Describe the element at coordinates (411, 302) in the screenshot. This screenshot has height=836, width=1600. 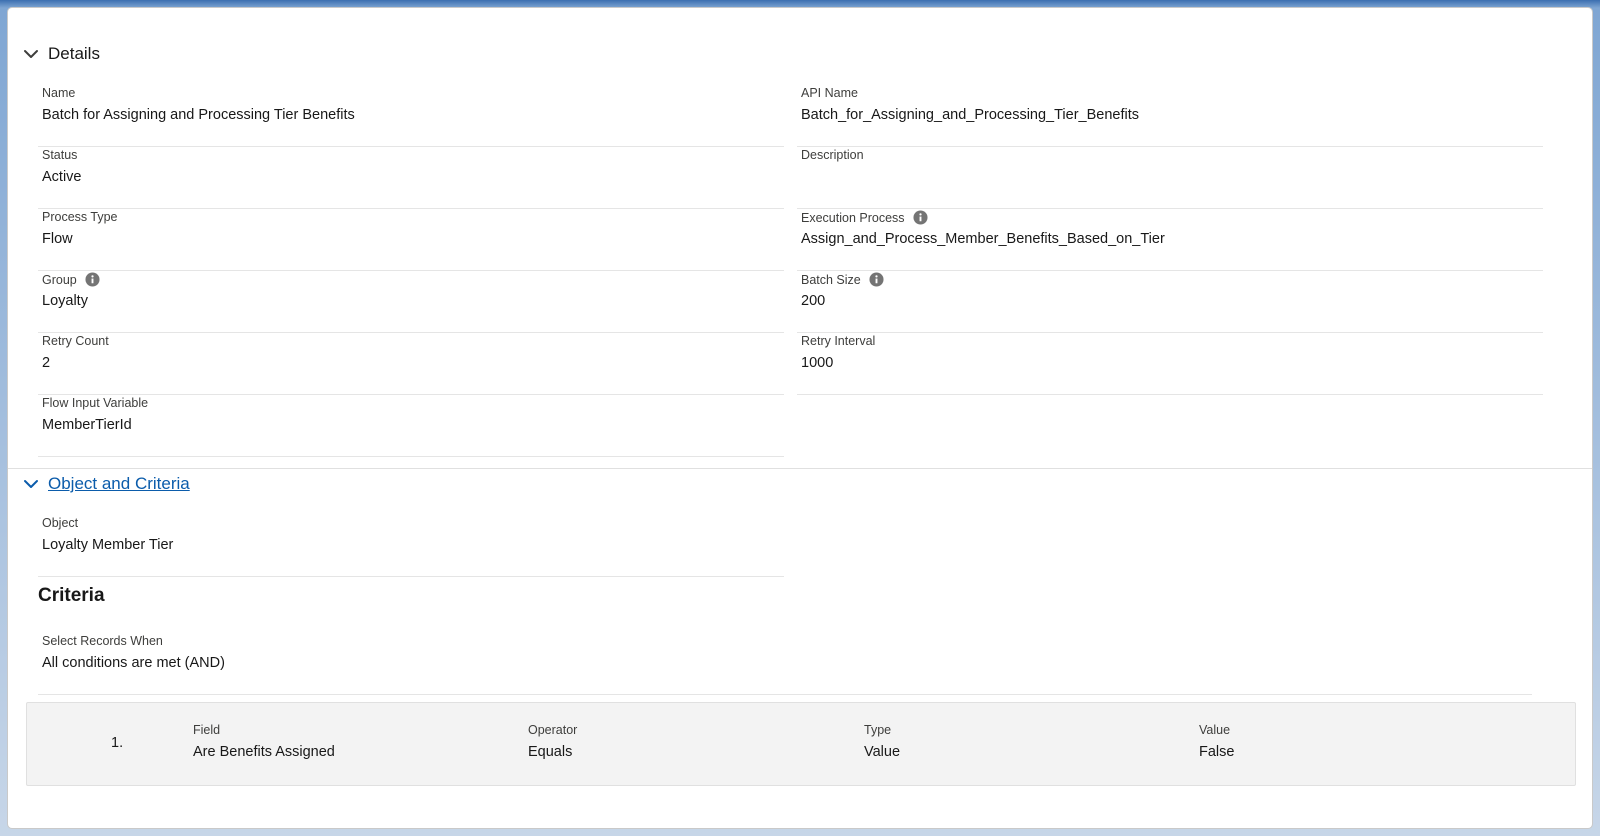
I see `group-field: Group Loyalty` at that location.